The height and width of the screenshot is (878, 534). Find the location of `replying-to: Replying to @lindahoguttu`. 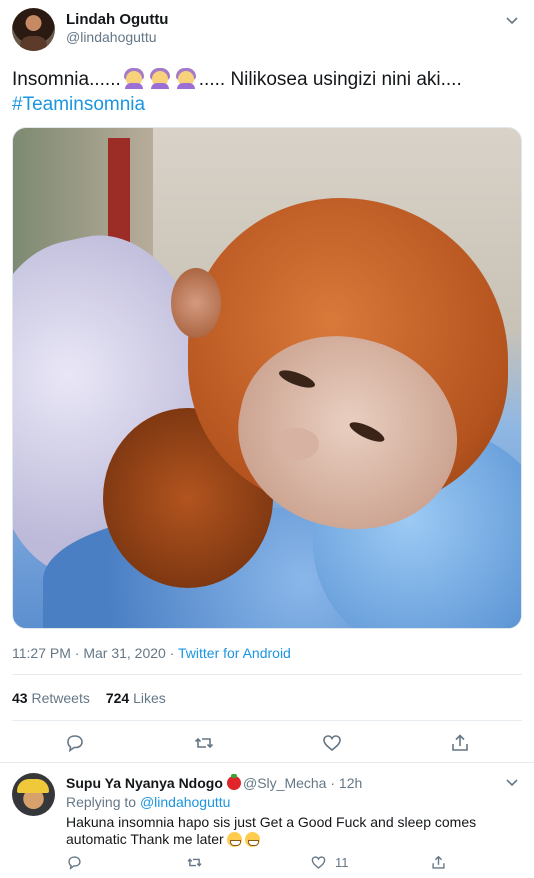

replying-to: Replying to @lindahoguttu is located at coordinates (148, 802).